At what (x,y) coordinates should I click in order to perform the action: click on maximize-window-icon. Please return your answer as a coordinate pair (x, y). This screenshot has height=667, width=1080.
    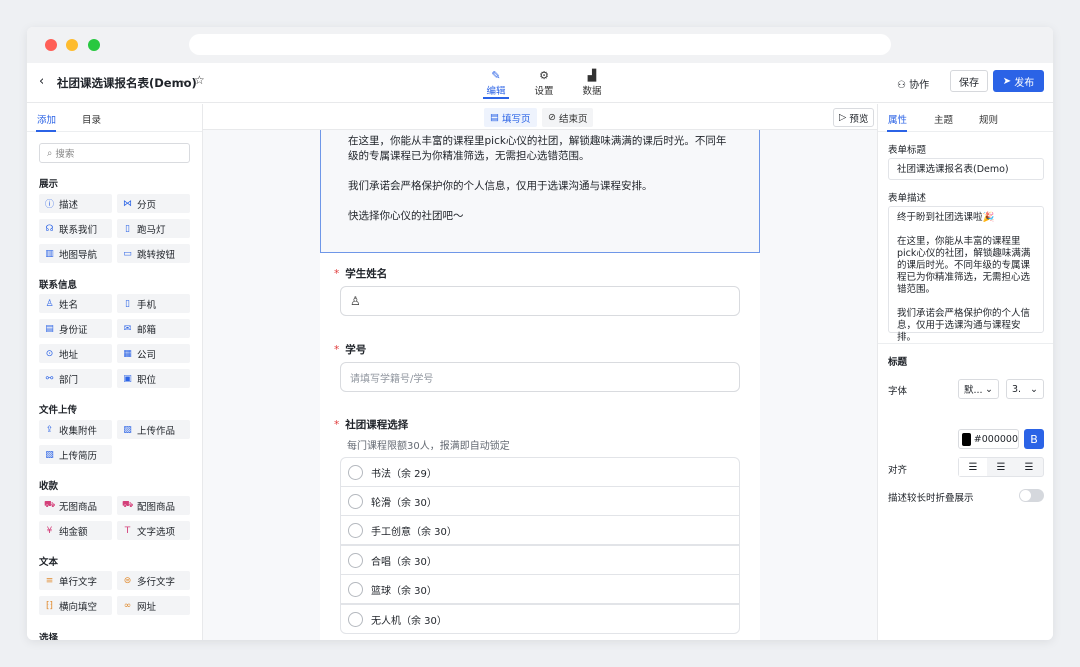
    Looking at the image, I should click on (94, 45).